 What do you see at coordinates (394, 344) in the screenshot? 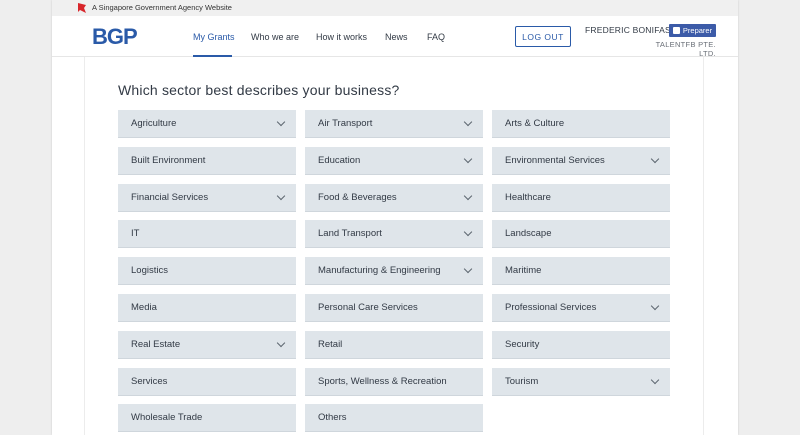
I see `sector-option: Retail` at bounding box center [394, 344].